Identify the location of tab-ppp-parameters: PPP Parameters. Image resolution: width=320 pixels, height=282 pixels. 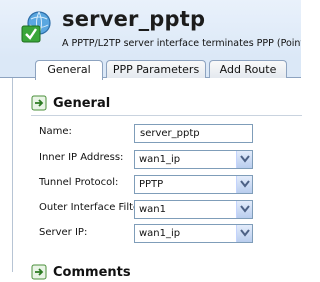
(156, 69).